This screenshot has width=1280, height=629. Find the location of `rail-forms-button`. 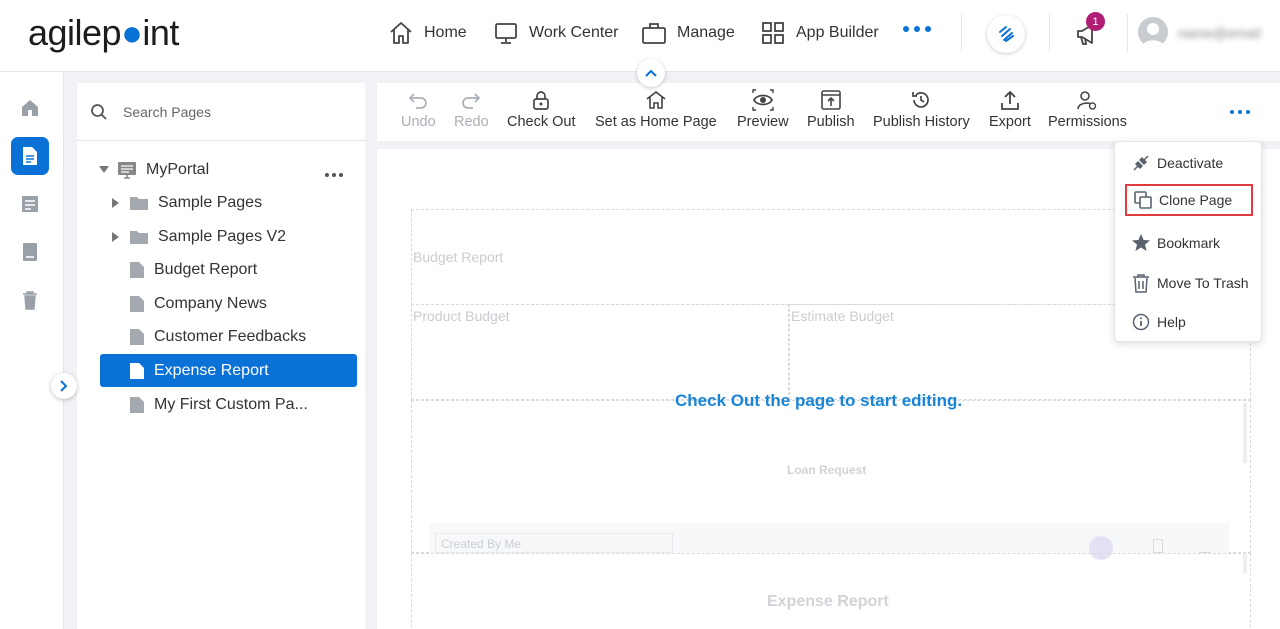

rail-forms-button is located at coordinates (30, 204).